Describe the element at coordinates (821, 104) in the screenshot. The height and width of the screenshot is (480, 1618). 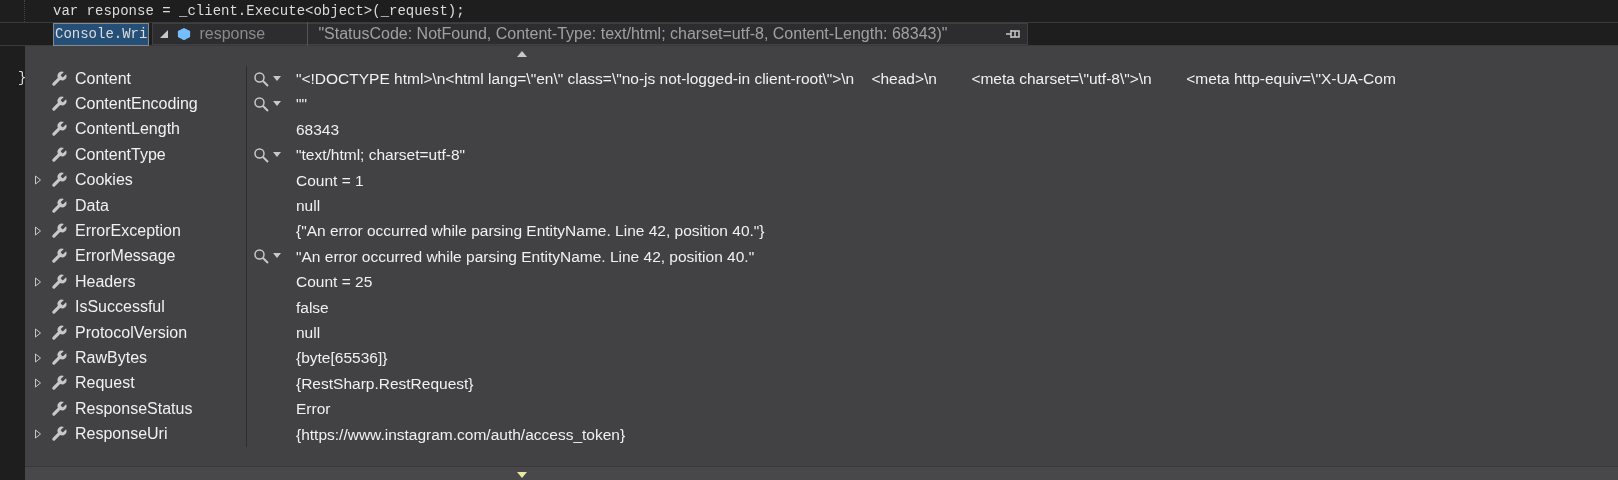
I see `property-row: ContentEncoding ""` at that location.